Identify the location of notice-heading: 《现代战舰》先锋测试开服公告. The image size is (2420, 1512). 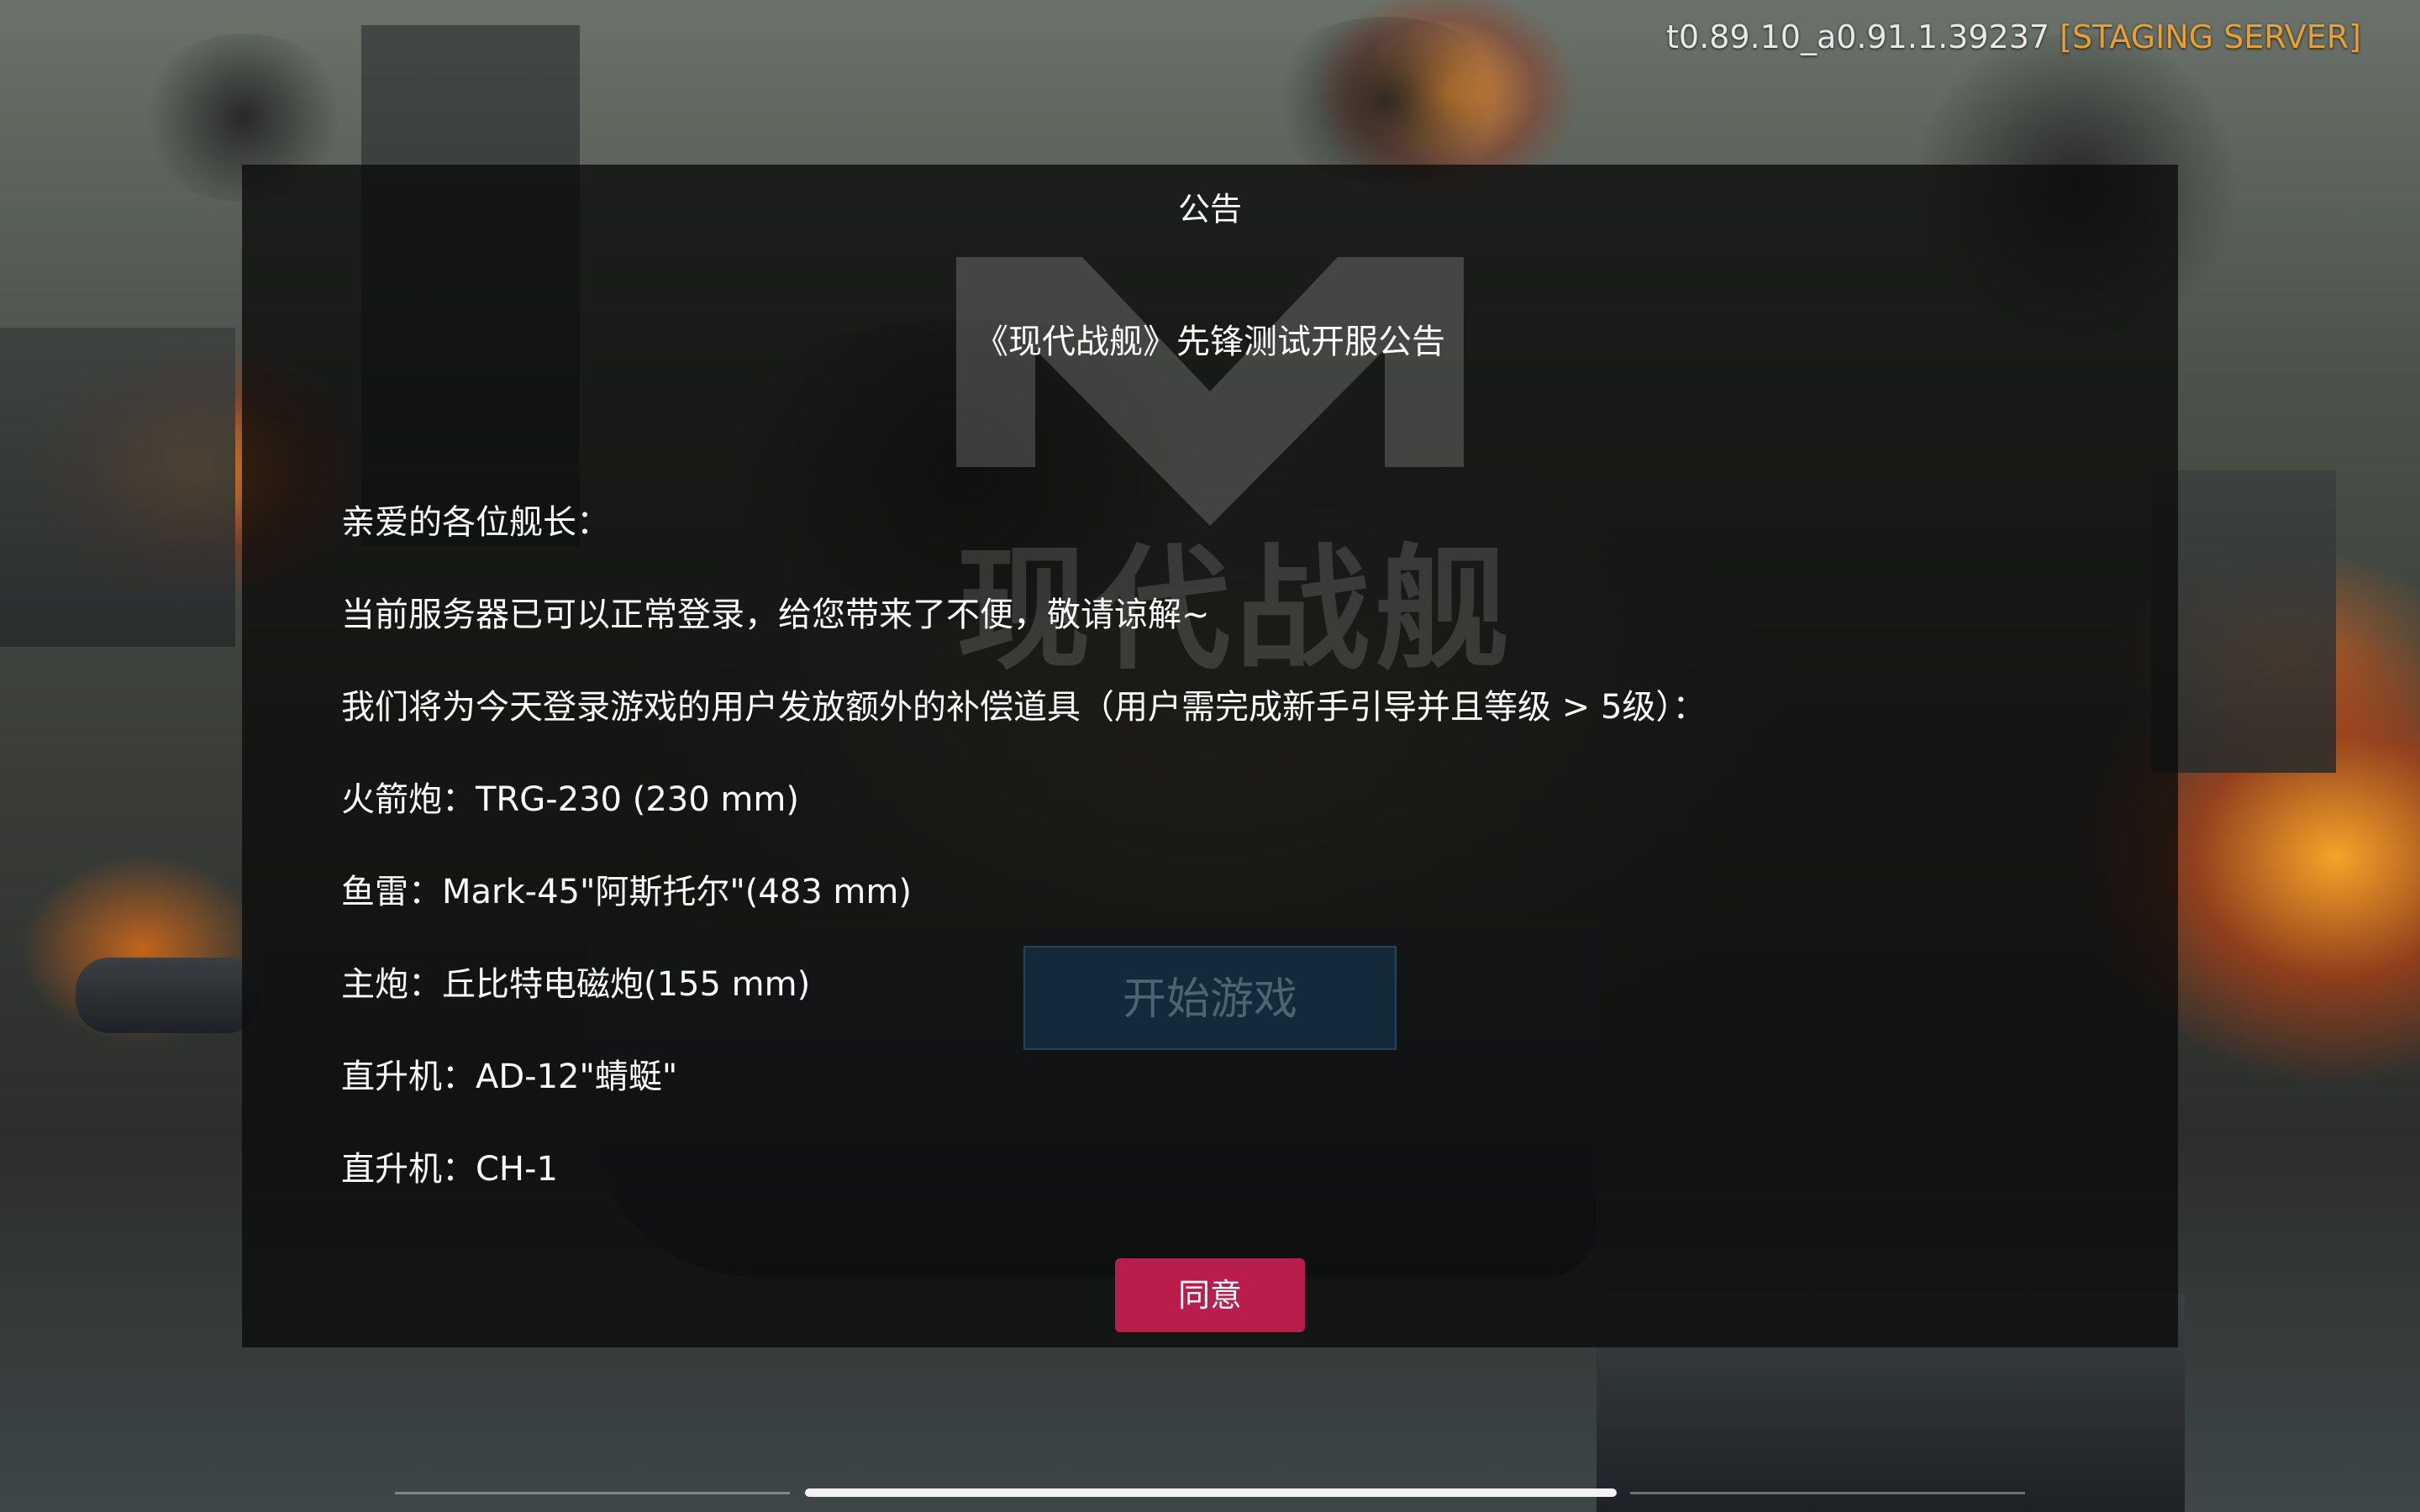
(1210, 342).